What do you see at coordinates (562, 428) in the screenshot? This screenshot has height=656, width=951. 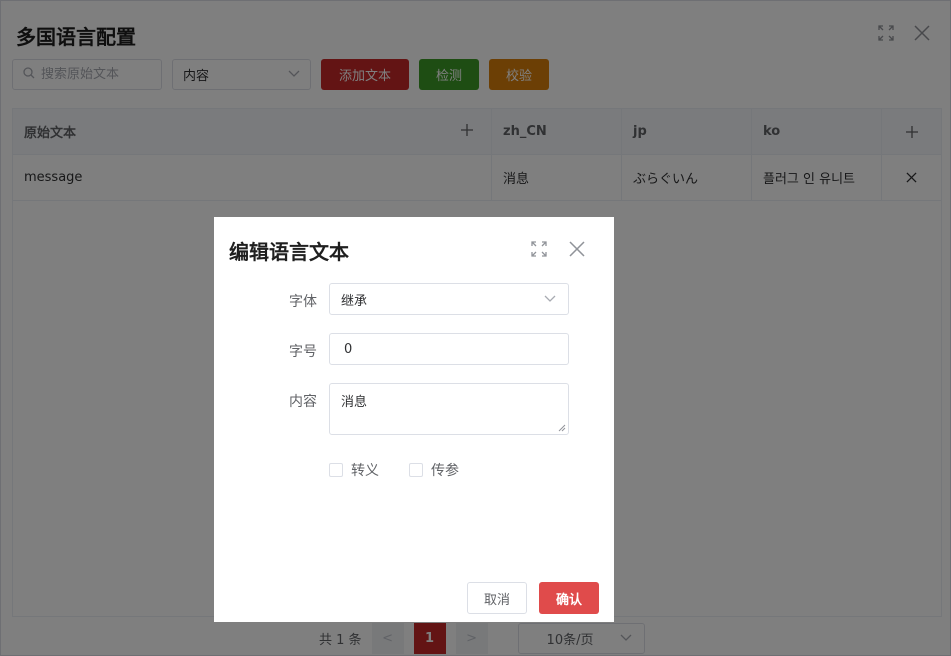 I see `resize-handle-icon` at bounding box center [562, 428].